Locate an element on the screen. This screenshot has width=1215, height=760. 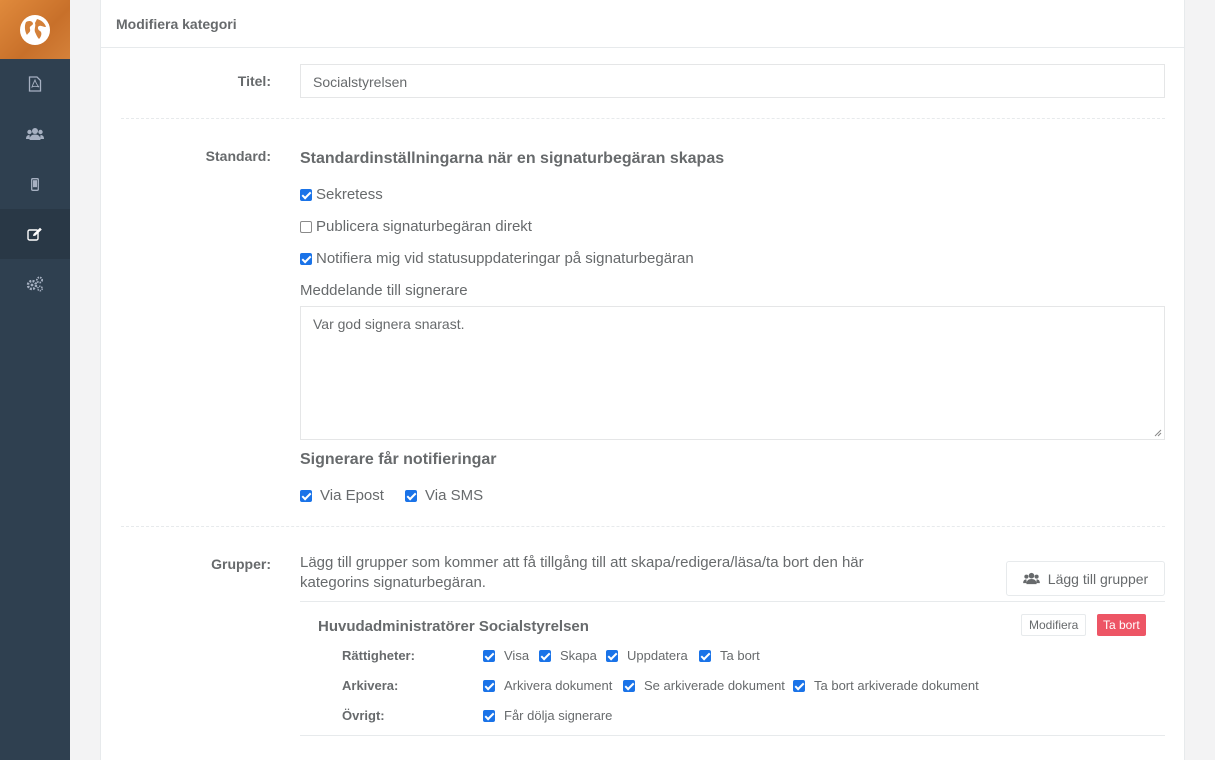
delete-group-button: Ta bort is located at coordinates (1121, 625).